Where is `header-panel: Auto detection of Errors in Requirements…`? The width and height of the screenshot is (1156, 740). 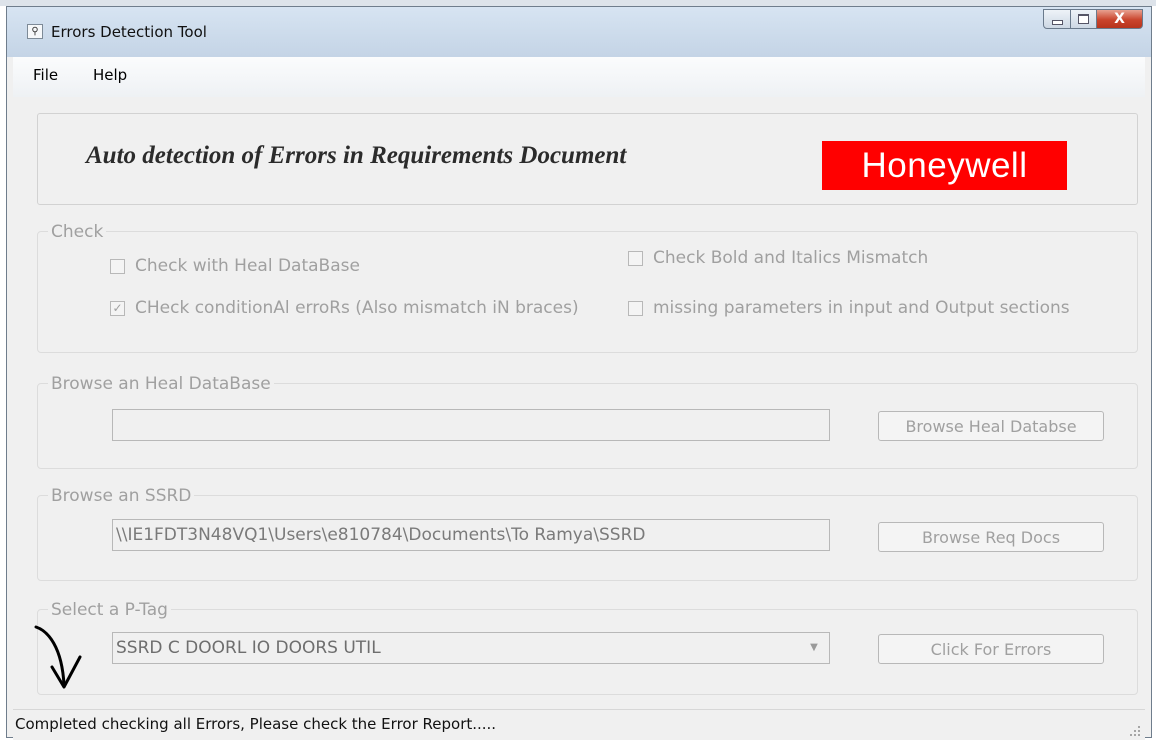
header-panel: Auto detection of Errors in Requirements… is located at coordinates (587, 159).